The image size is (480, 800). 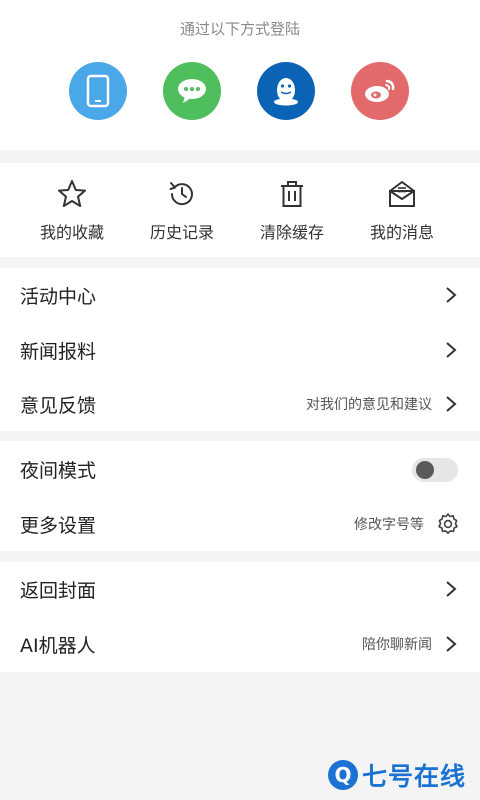 I want to click on back-cover-label: 返回封面, so click(x=58, y=591).